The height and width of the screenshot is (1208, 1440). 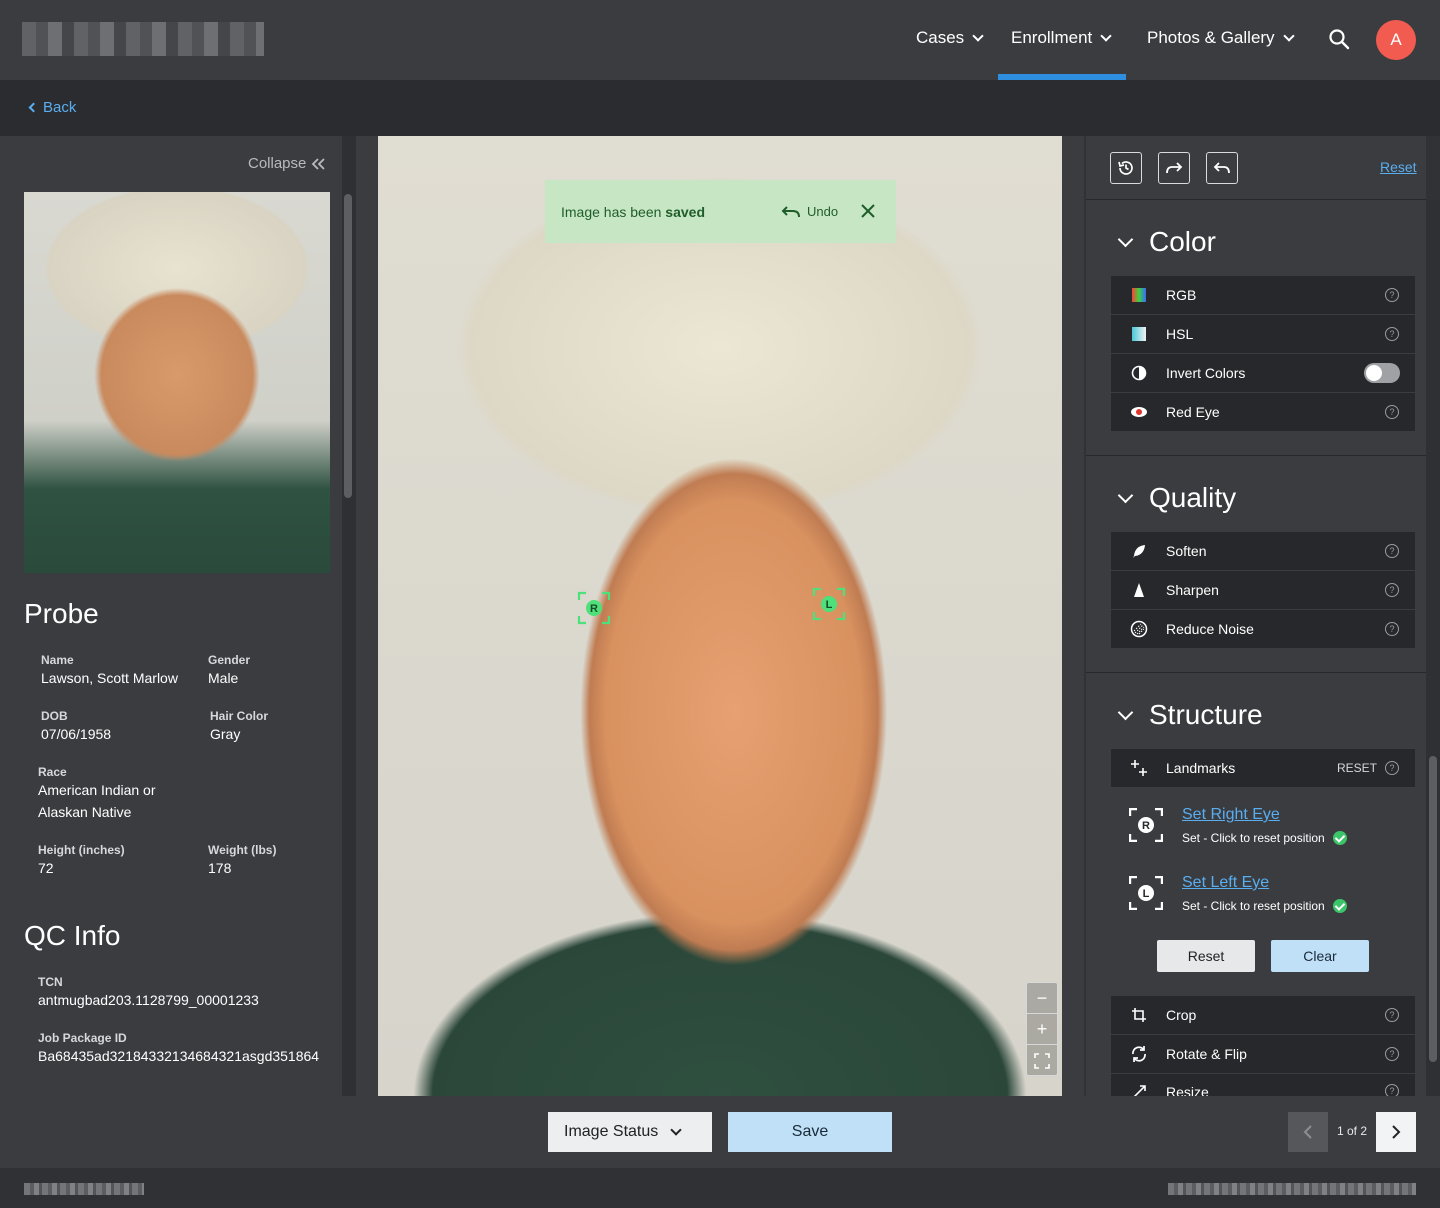 I want to click on zoom-controls: − +, so click(x=1042, y=1029).